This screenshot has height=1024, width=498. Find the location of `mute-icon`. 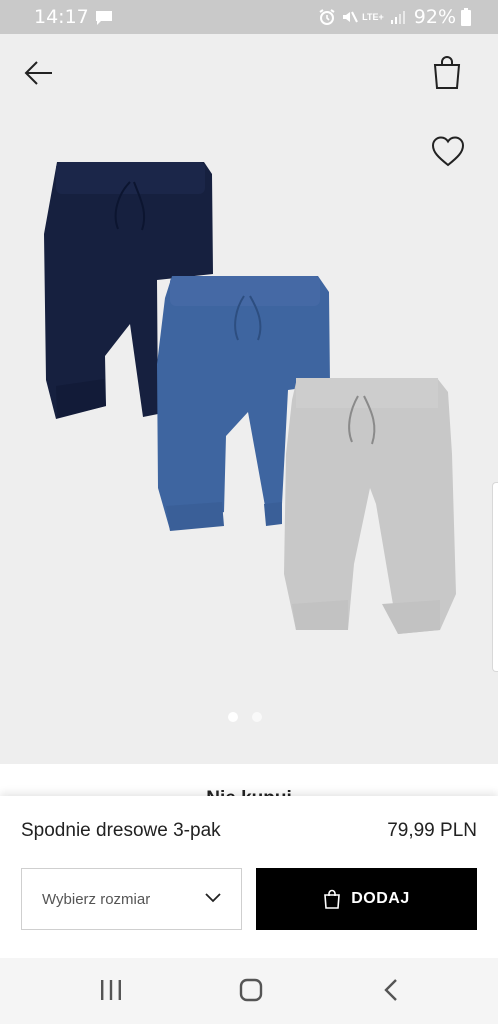

mute-icon is located at coordinates (351, 17).